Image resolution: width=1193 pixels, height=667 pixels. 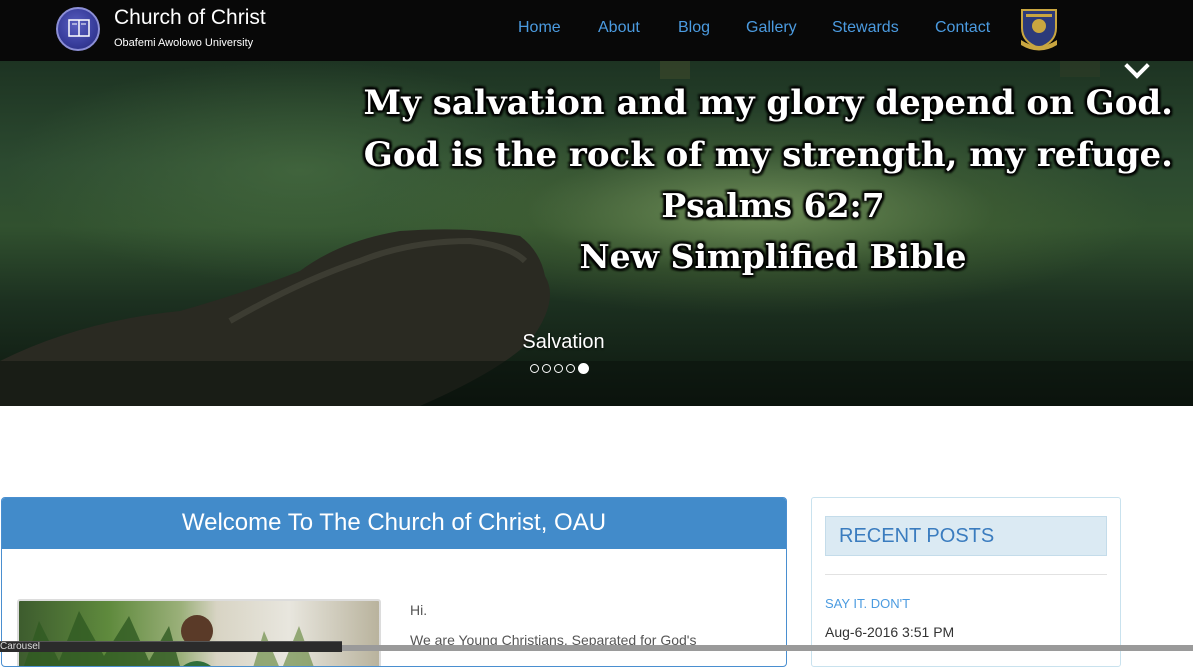 I want to click on horizontal-scrollbar, so click(x=767, y=648).